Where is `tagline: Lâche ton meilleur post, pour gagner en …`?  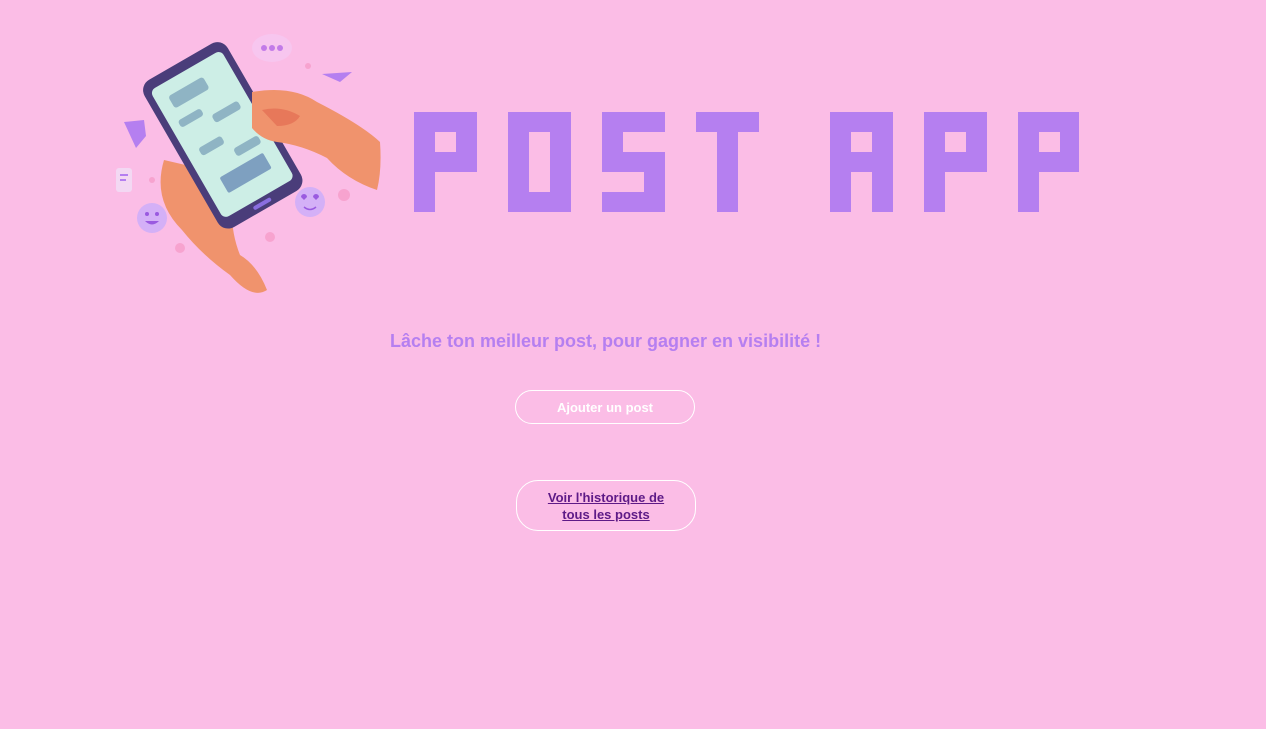
tagline: Lâche ton meilleur post, pour gagner en … is located at coordinates (606, 341).